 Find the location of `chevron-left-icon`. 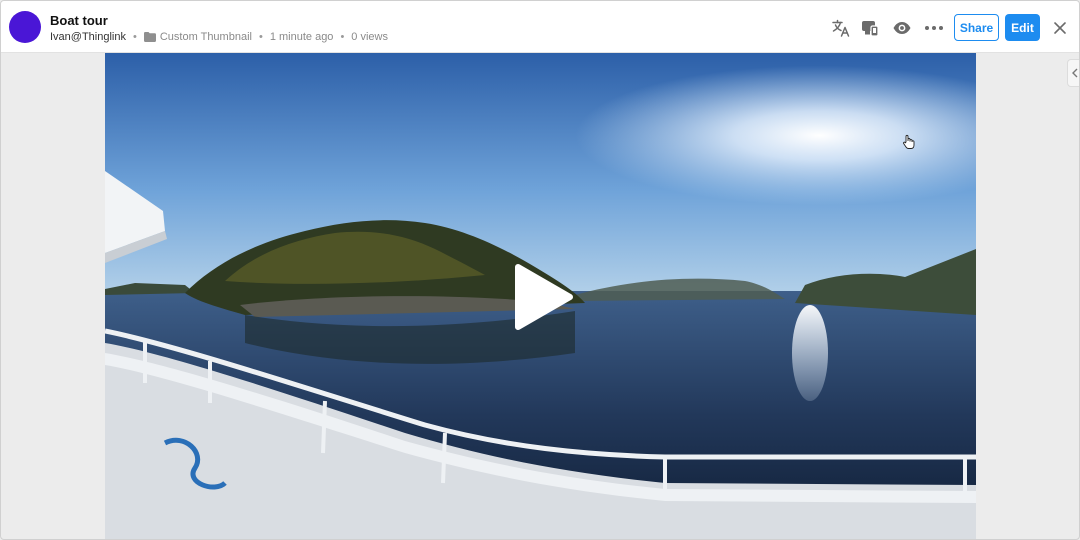

chevron-left-icon is located at coordinates (1074, 73).